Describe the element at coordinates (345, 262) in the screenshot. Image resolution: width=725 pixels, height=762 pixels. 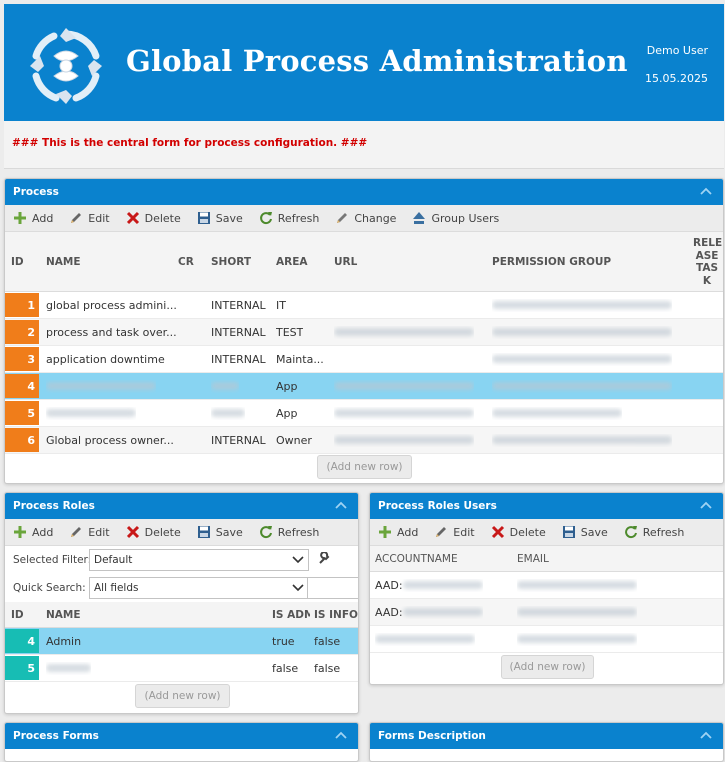
I see `col-header-url: URL` at that location.